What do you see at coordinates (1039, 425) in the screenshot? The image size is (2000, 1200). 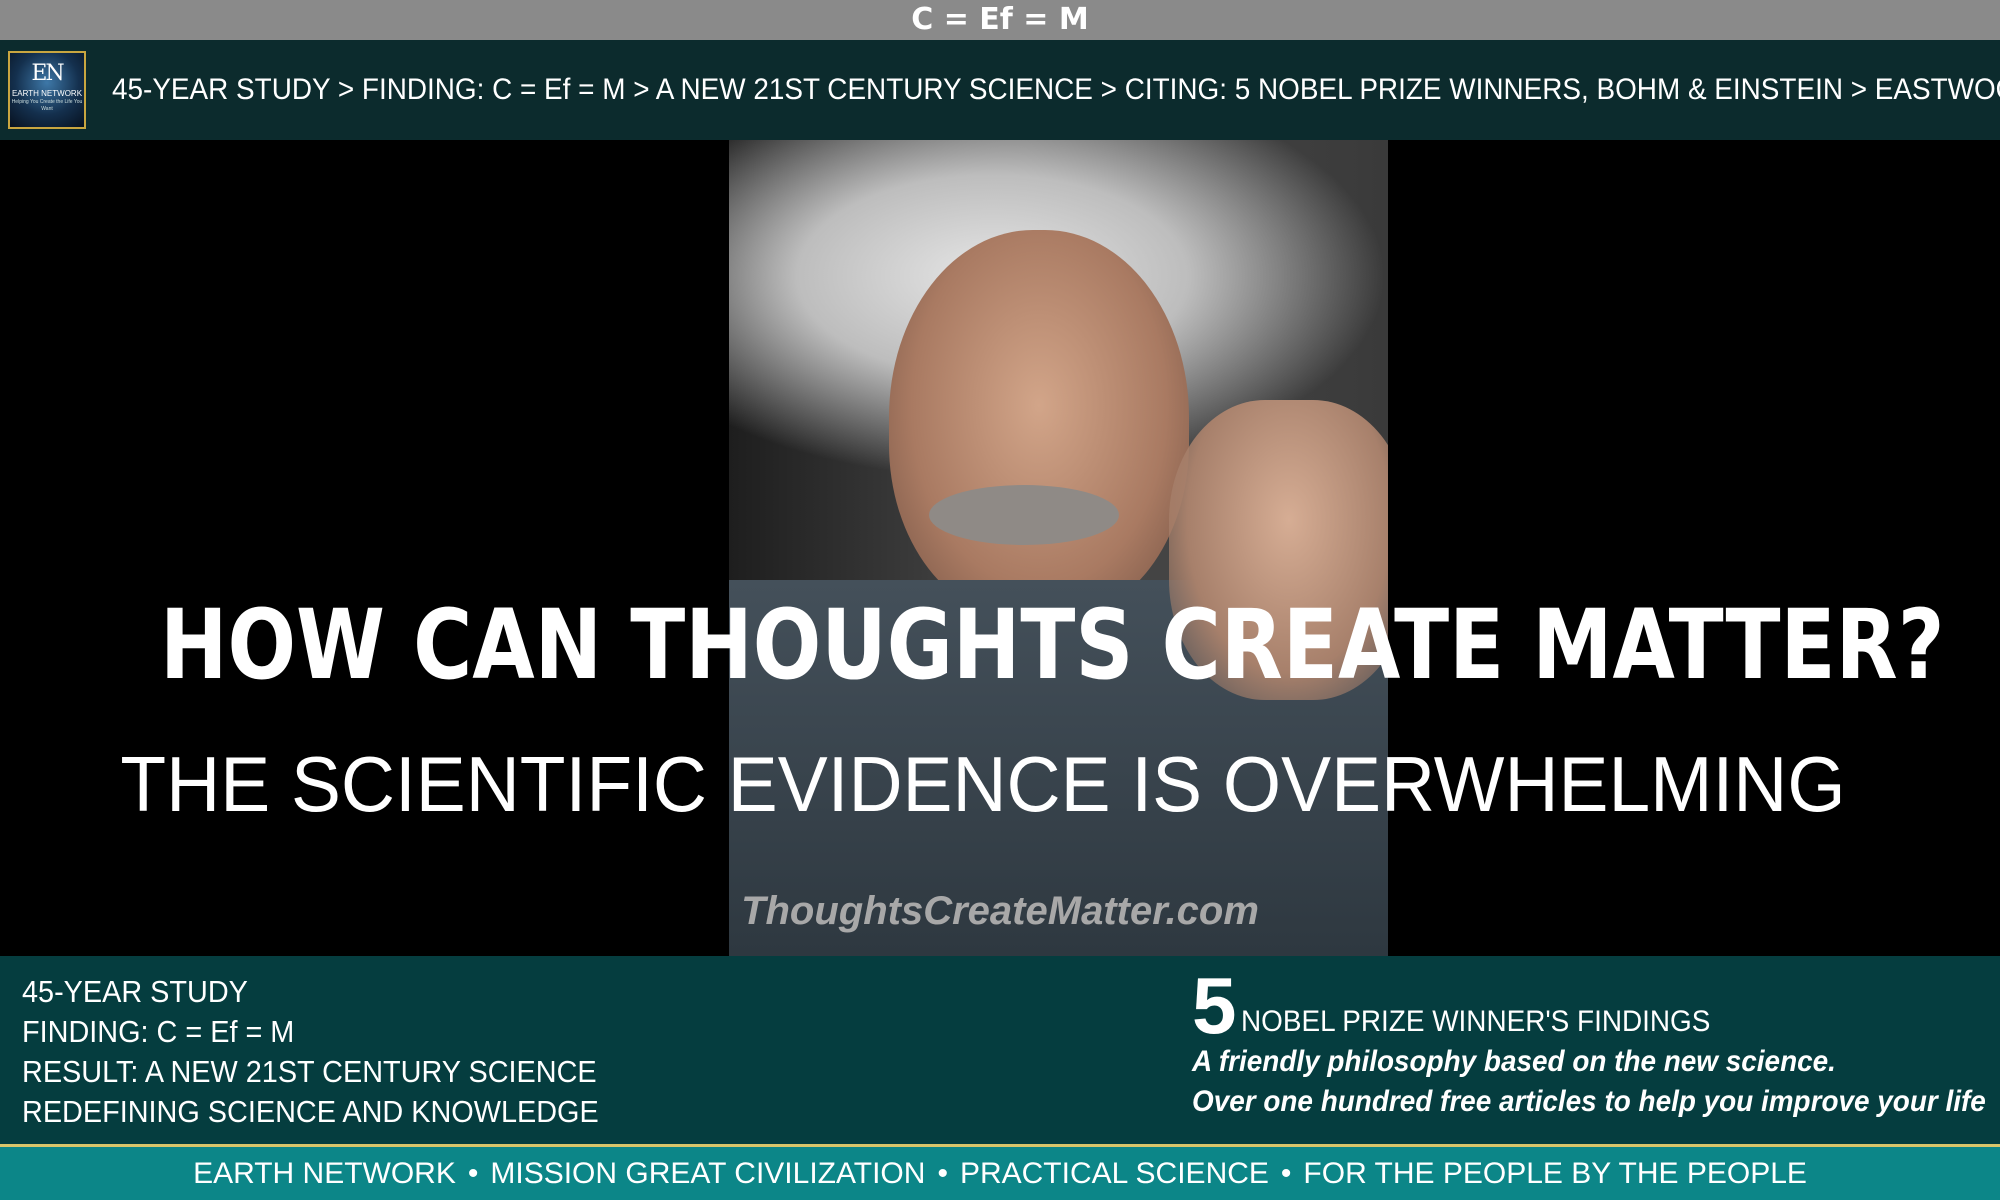 I see `portrait-face` at bounding box center [1039, 425].